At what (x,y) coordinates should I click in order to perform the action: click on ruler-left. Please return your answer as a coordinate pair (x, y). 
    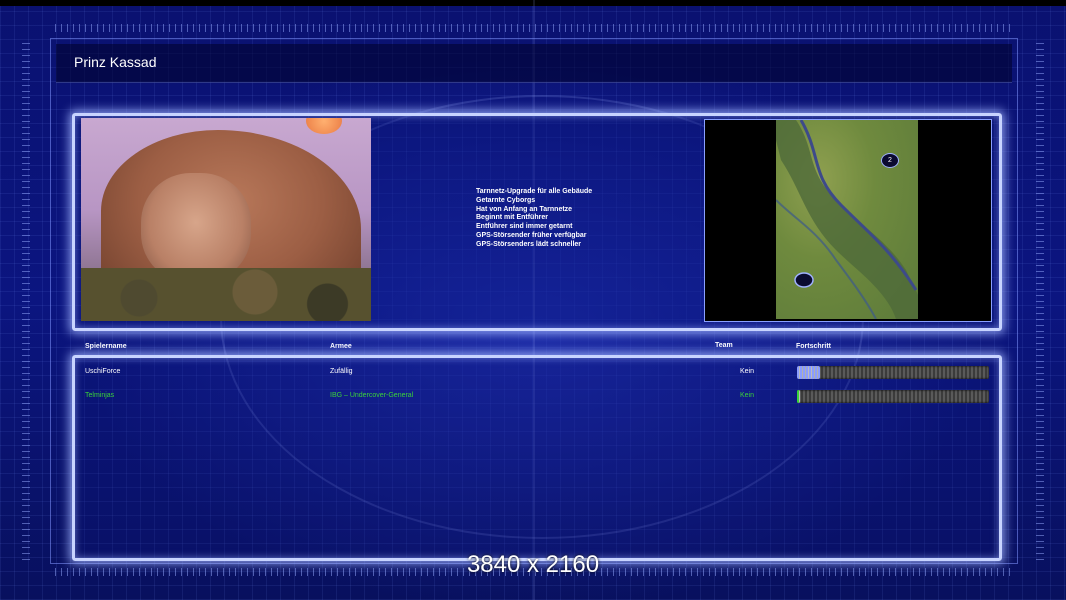
    Looking at the image, I should click on (26, 300).